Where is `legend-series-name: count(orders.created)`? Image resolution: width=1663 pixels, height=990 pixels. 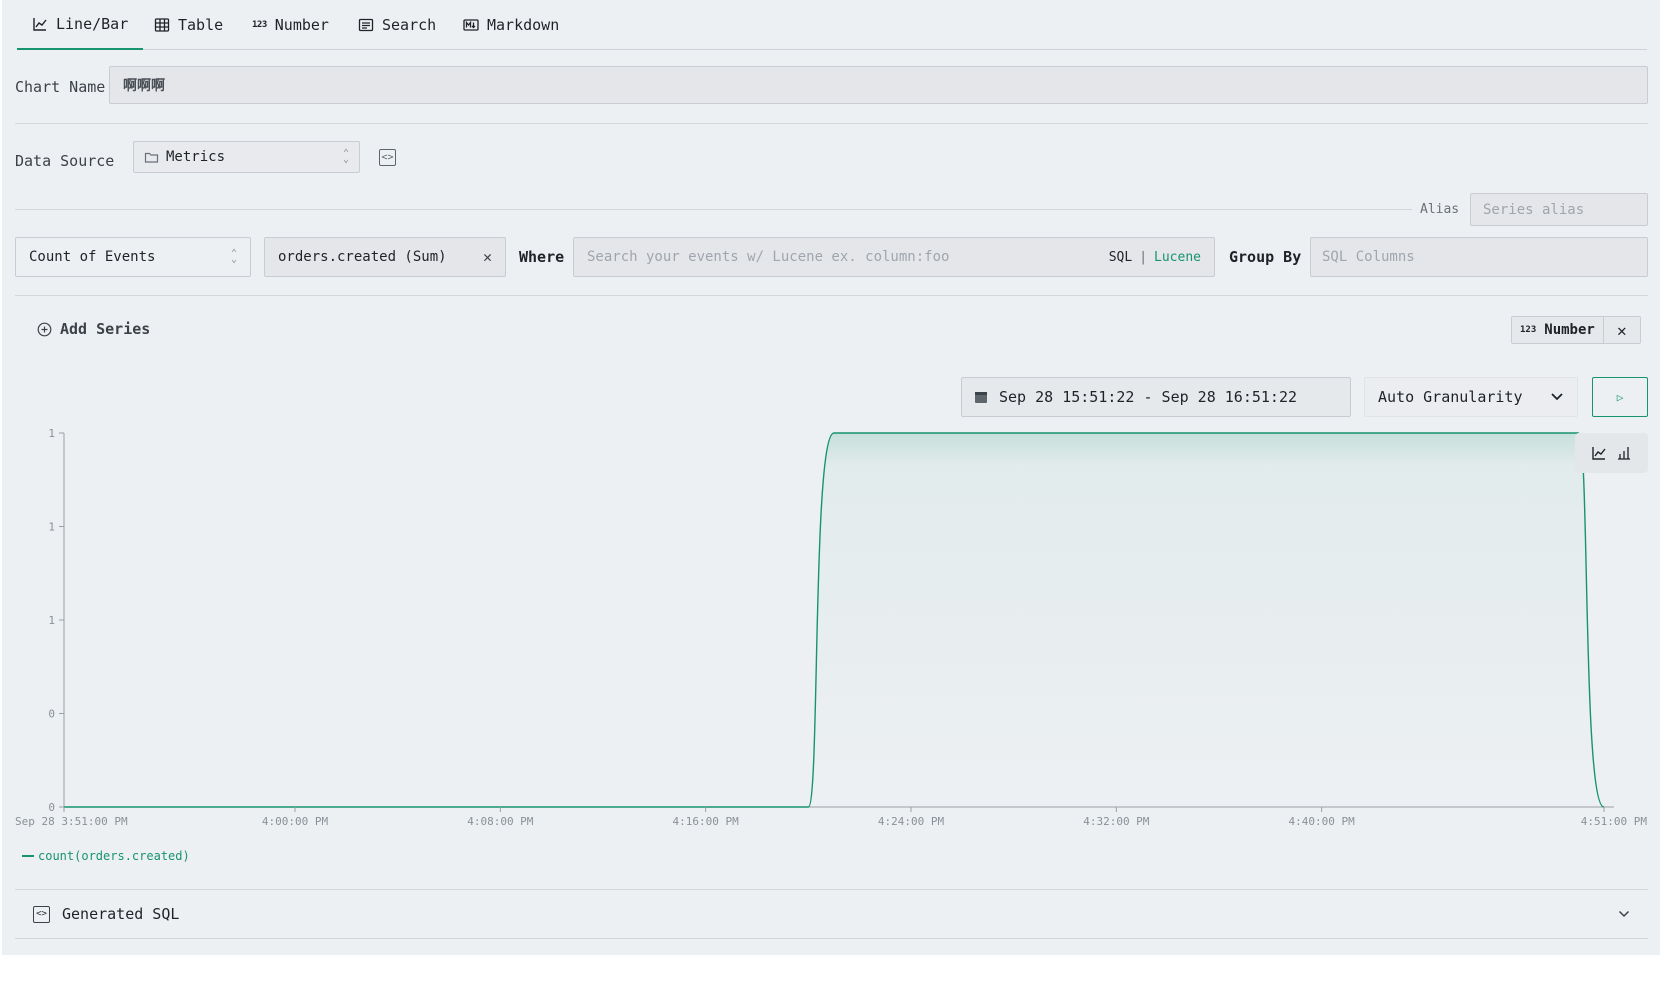
legend-series-name: count(orders.created) is located at coordinates (114, 856).